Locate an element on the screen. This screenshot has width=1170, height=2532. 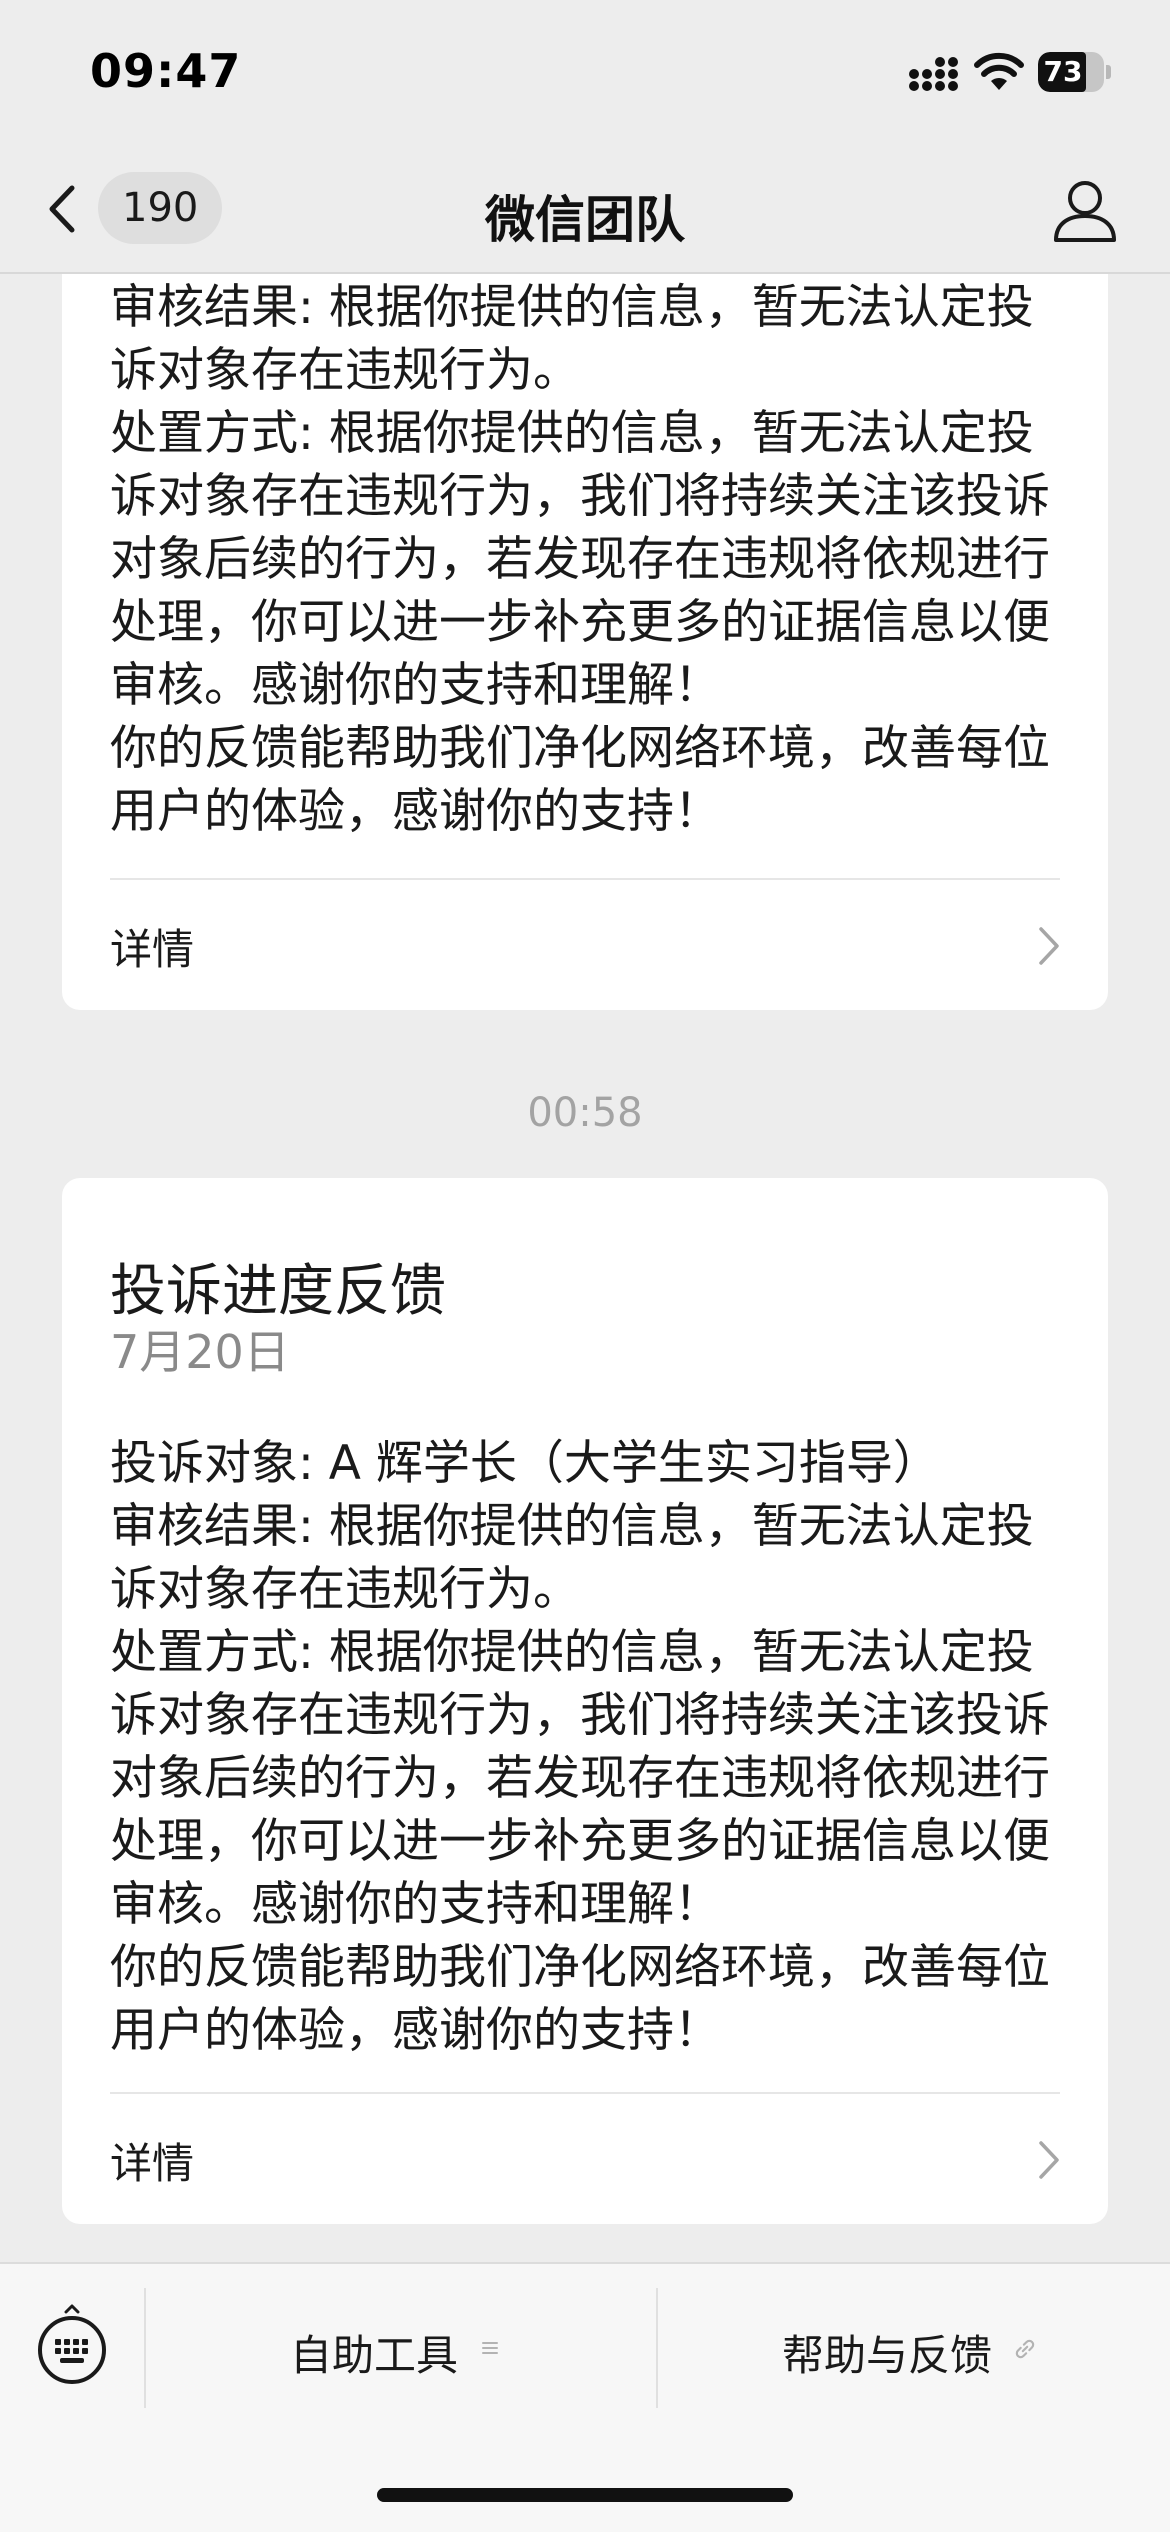
message-date: 7月20日 is located at coordinates (200, 1352).